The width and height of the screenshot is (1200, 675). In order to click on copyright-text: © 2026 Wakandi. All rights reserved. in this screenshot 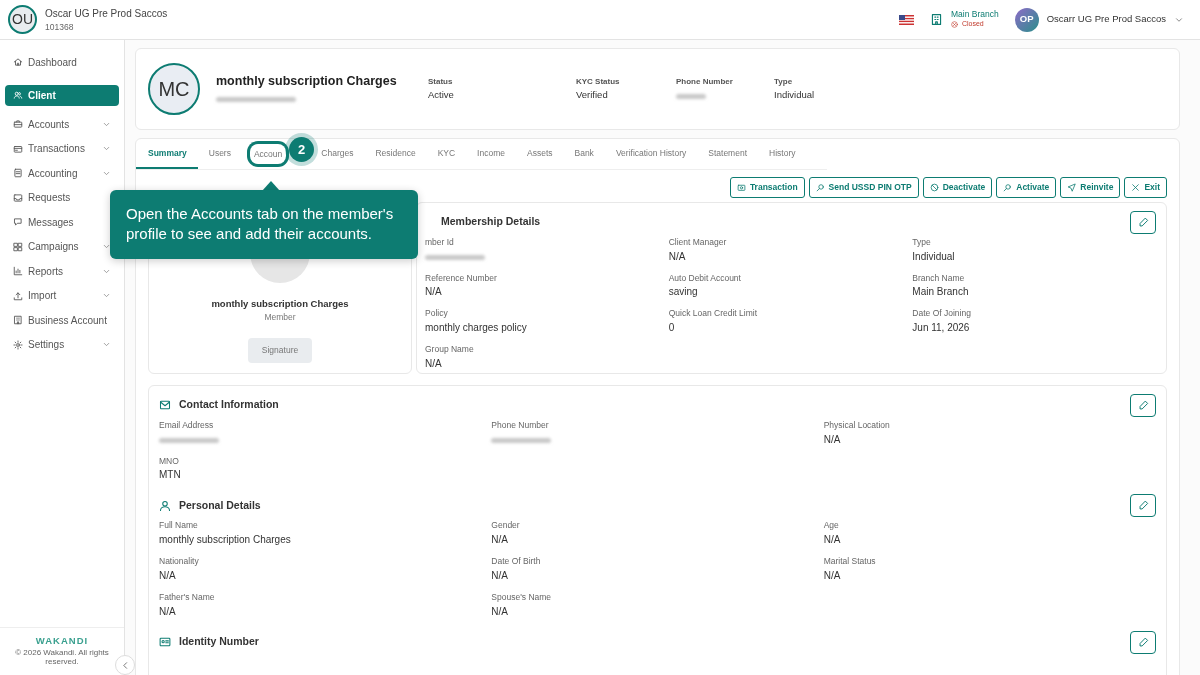, I will do `click(62, 657)`.